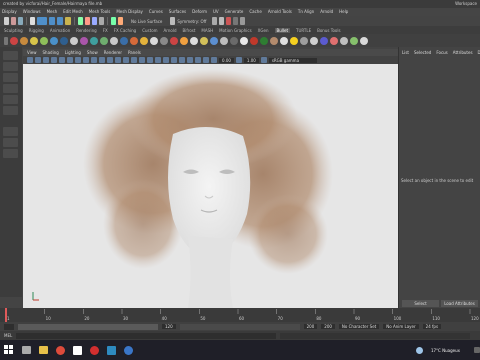 This screenshot has width=480, height=360. I want to click on windows-start-icon, so click(9, 350).